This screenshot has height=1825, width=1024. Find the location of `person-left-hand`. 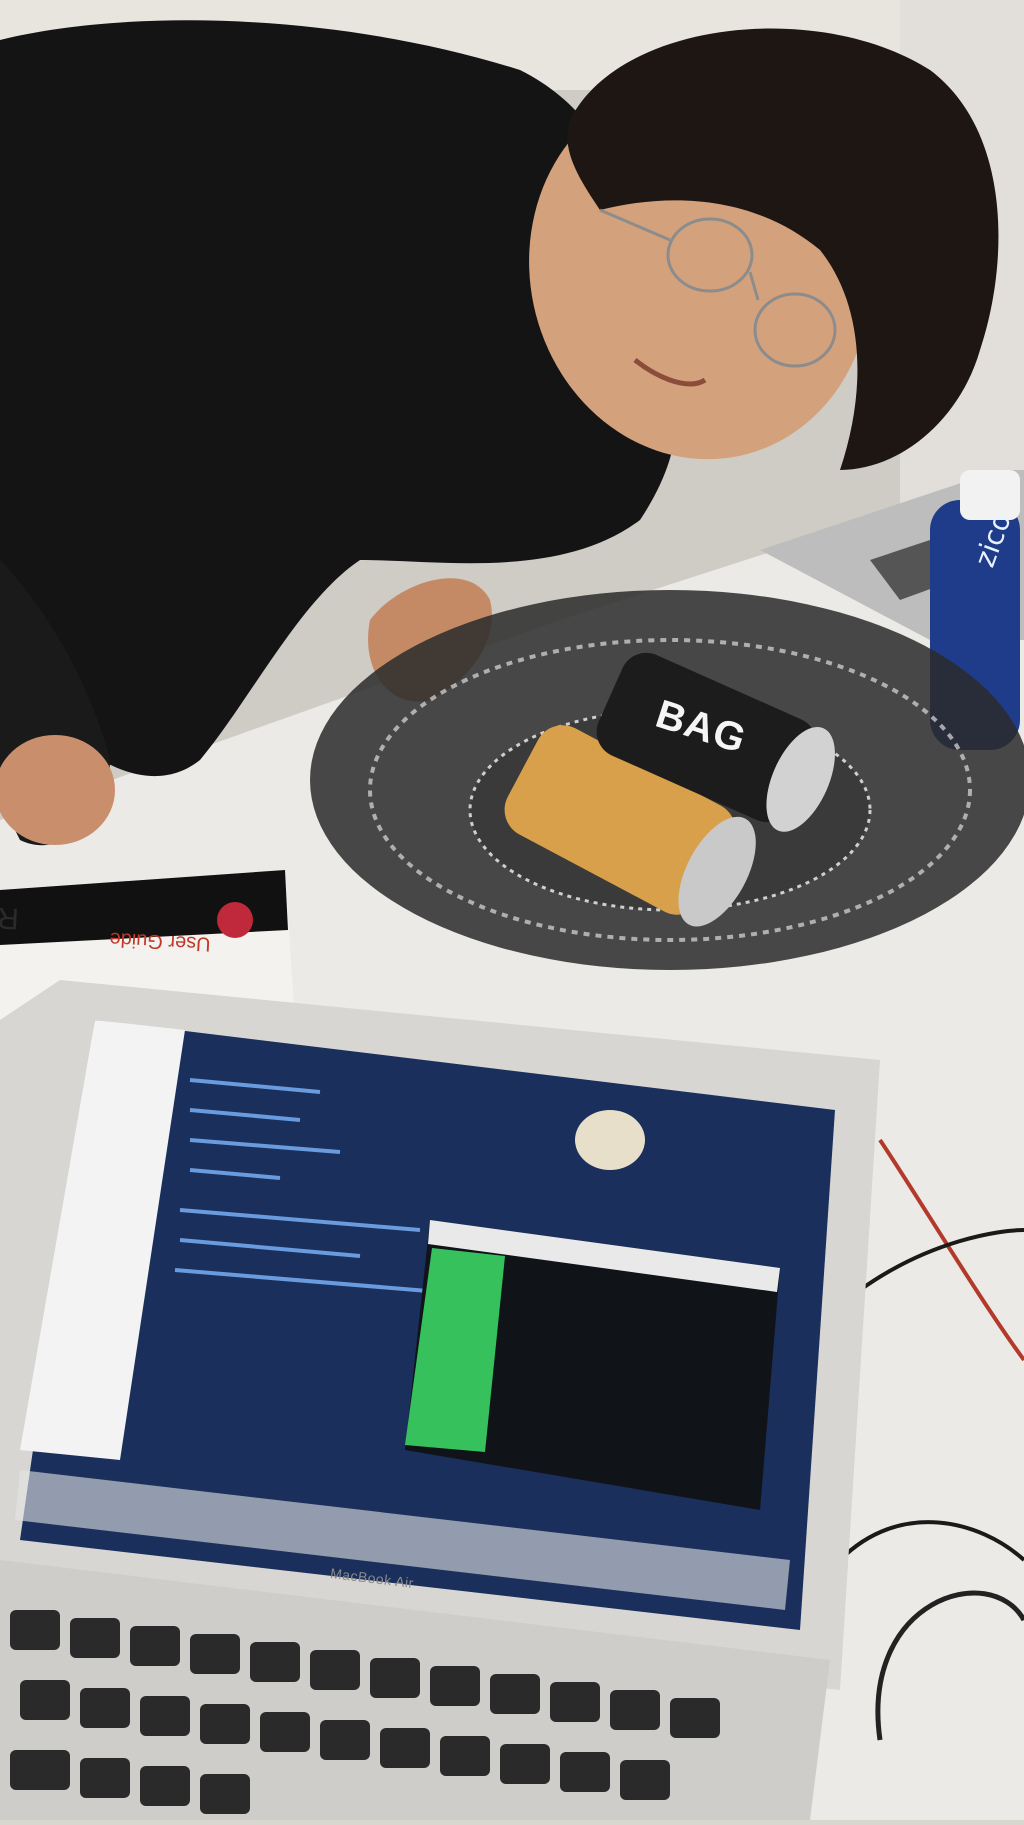

person-left-hand is located at coordinates (57, 790).